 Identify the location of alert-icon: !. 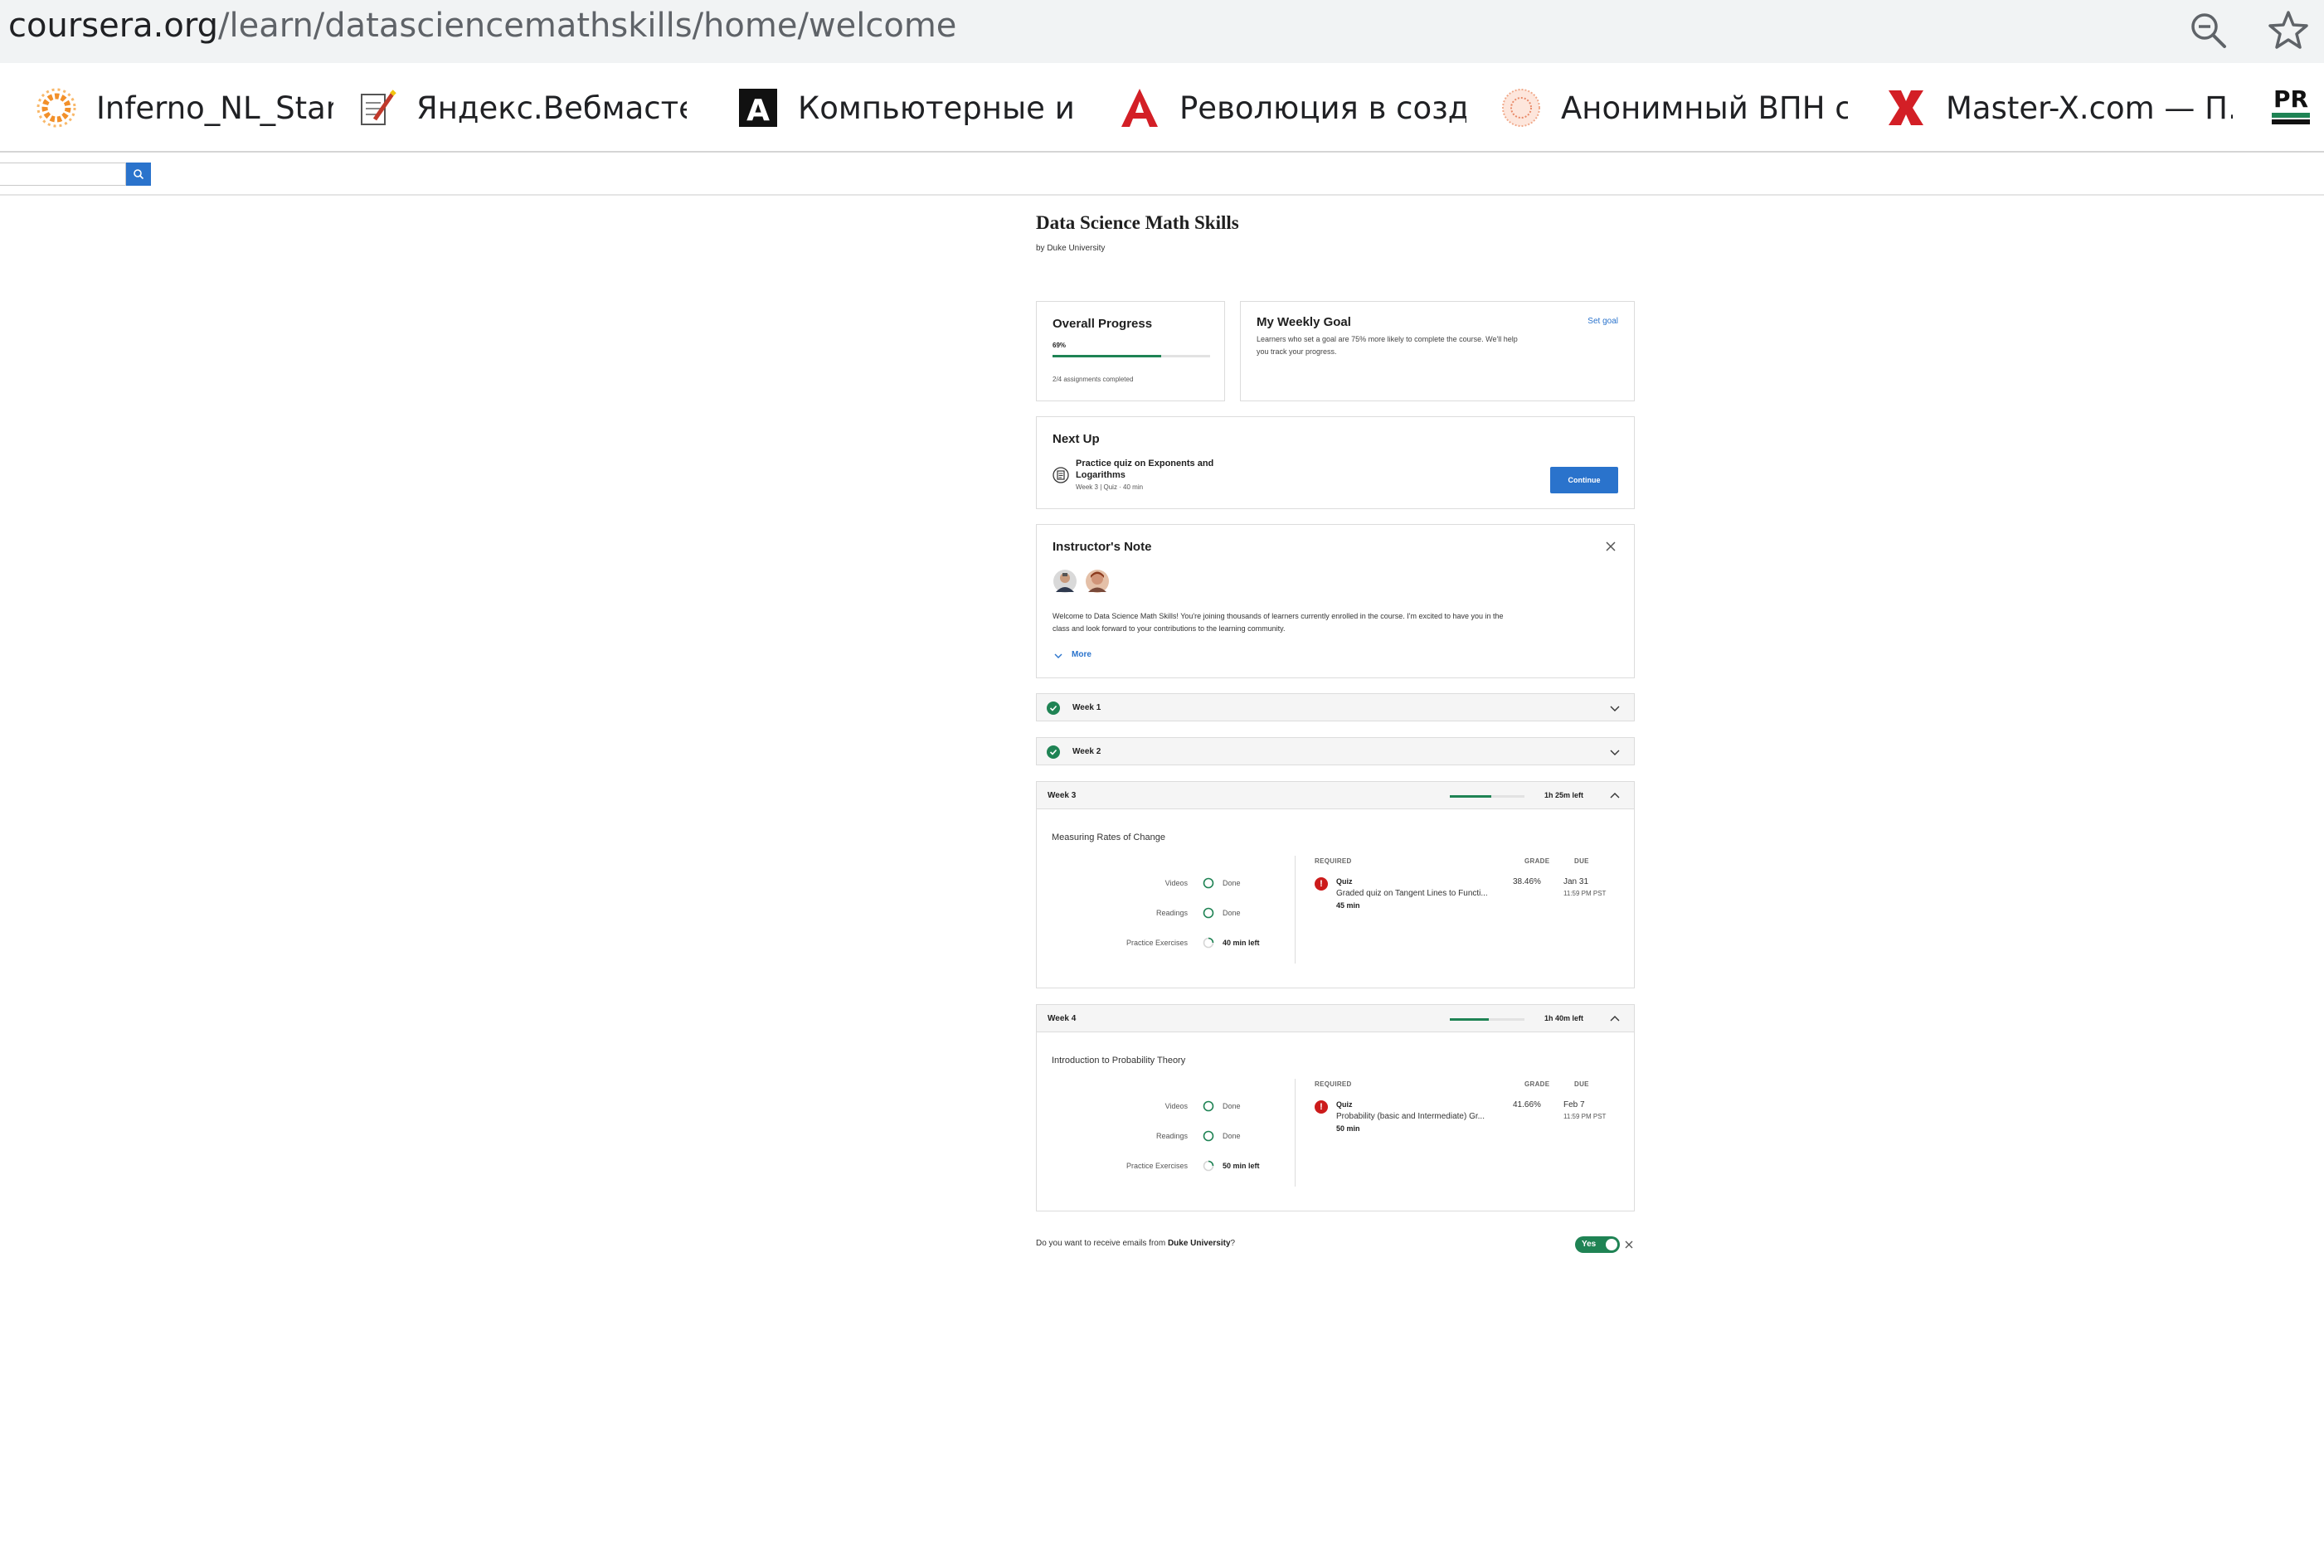
(1321, 1107).